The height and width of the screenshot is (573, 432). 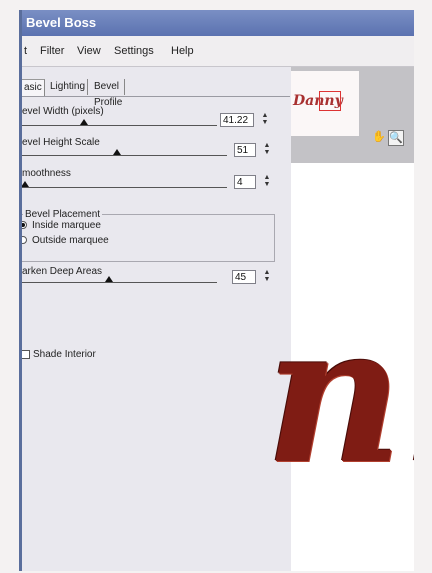 What do you see at coordinates (330, 101) in the screenshot?
I see `thumbnail-selection-box` at bounding box center [330, 101].